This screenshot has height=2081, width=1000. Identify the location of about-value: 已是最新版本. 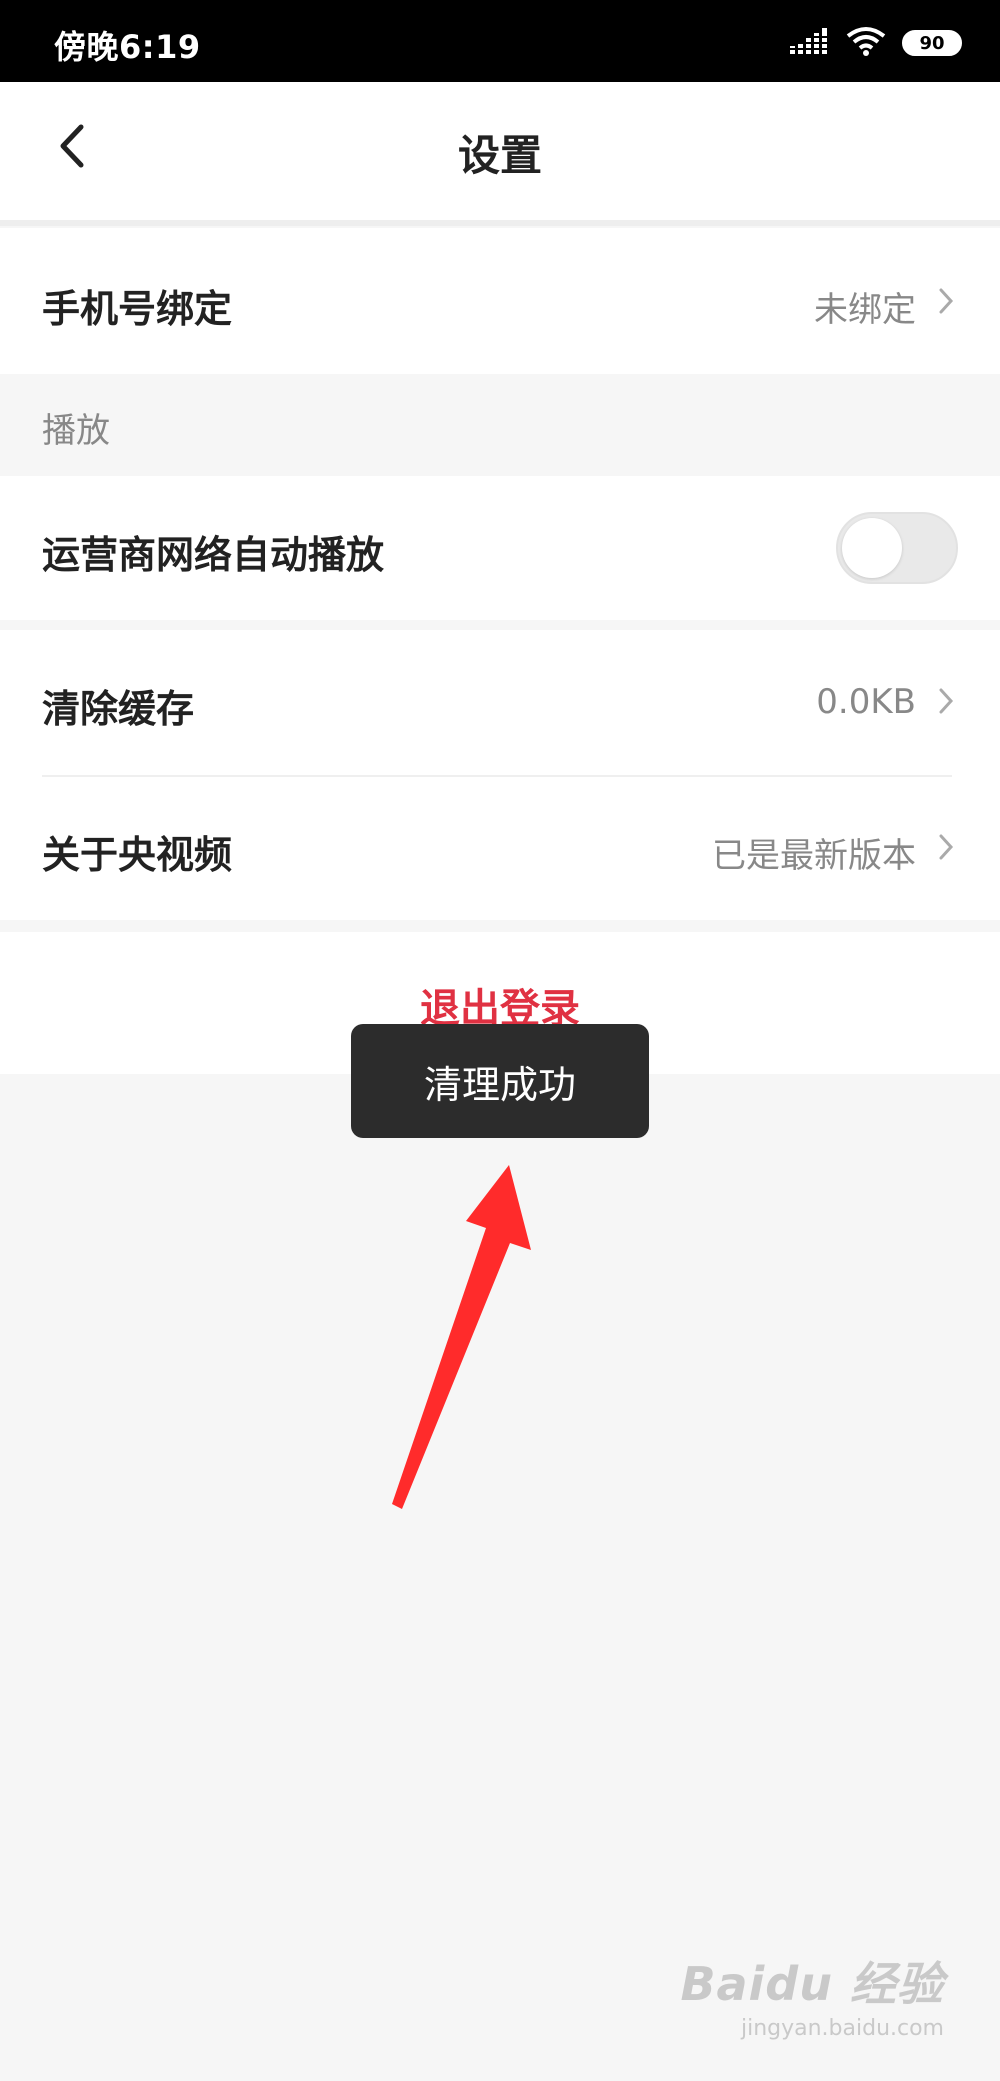
(814, 856).